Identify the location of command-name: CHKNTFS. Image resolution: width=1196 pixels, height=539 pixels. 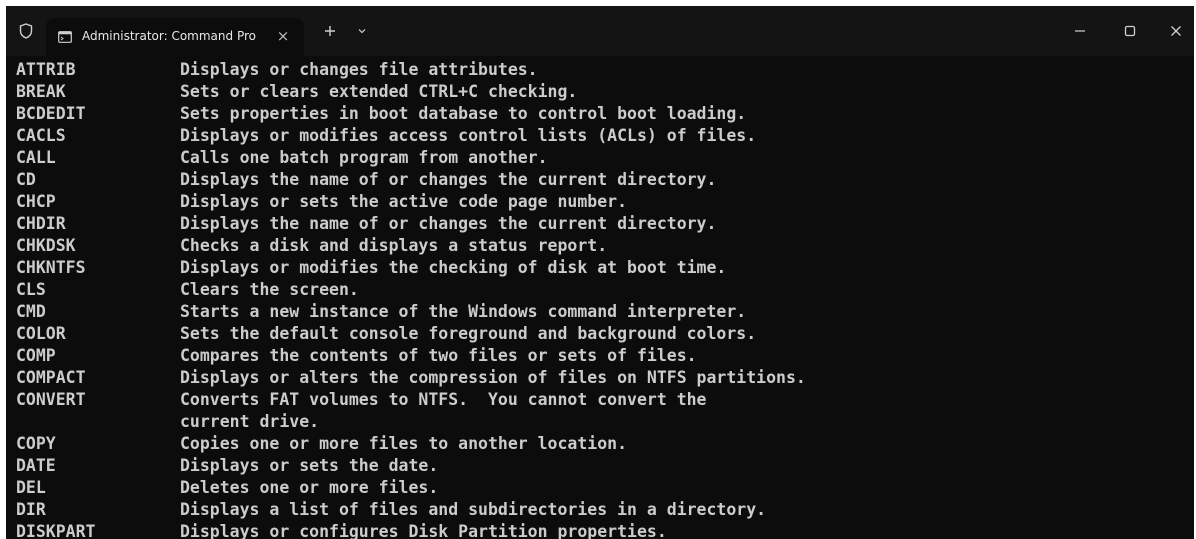
(51, 267).